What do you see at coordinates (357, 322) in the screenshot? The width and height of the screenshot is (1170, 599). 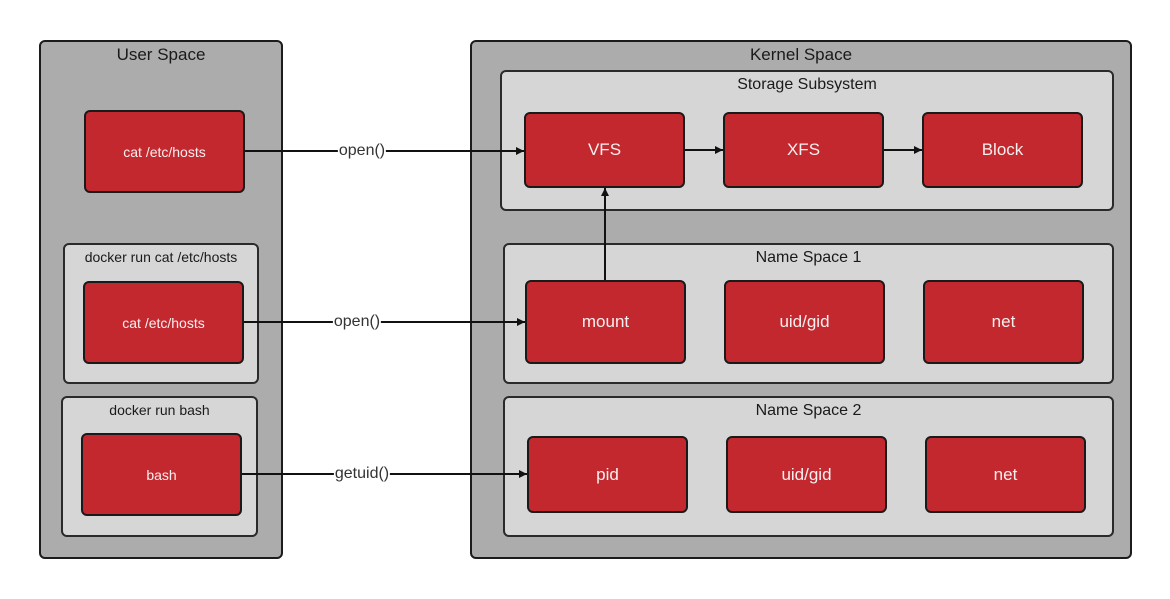 I see `edge-label-open-2: open()` at bounding box center [357, 322].